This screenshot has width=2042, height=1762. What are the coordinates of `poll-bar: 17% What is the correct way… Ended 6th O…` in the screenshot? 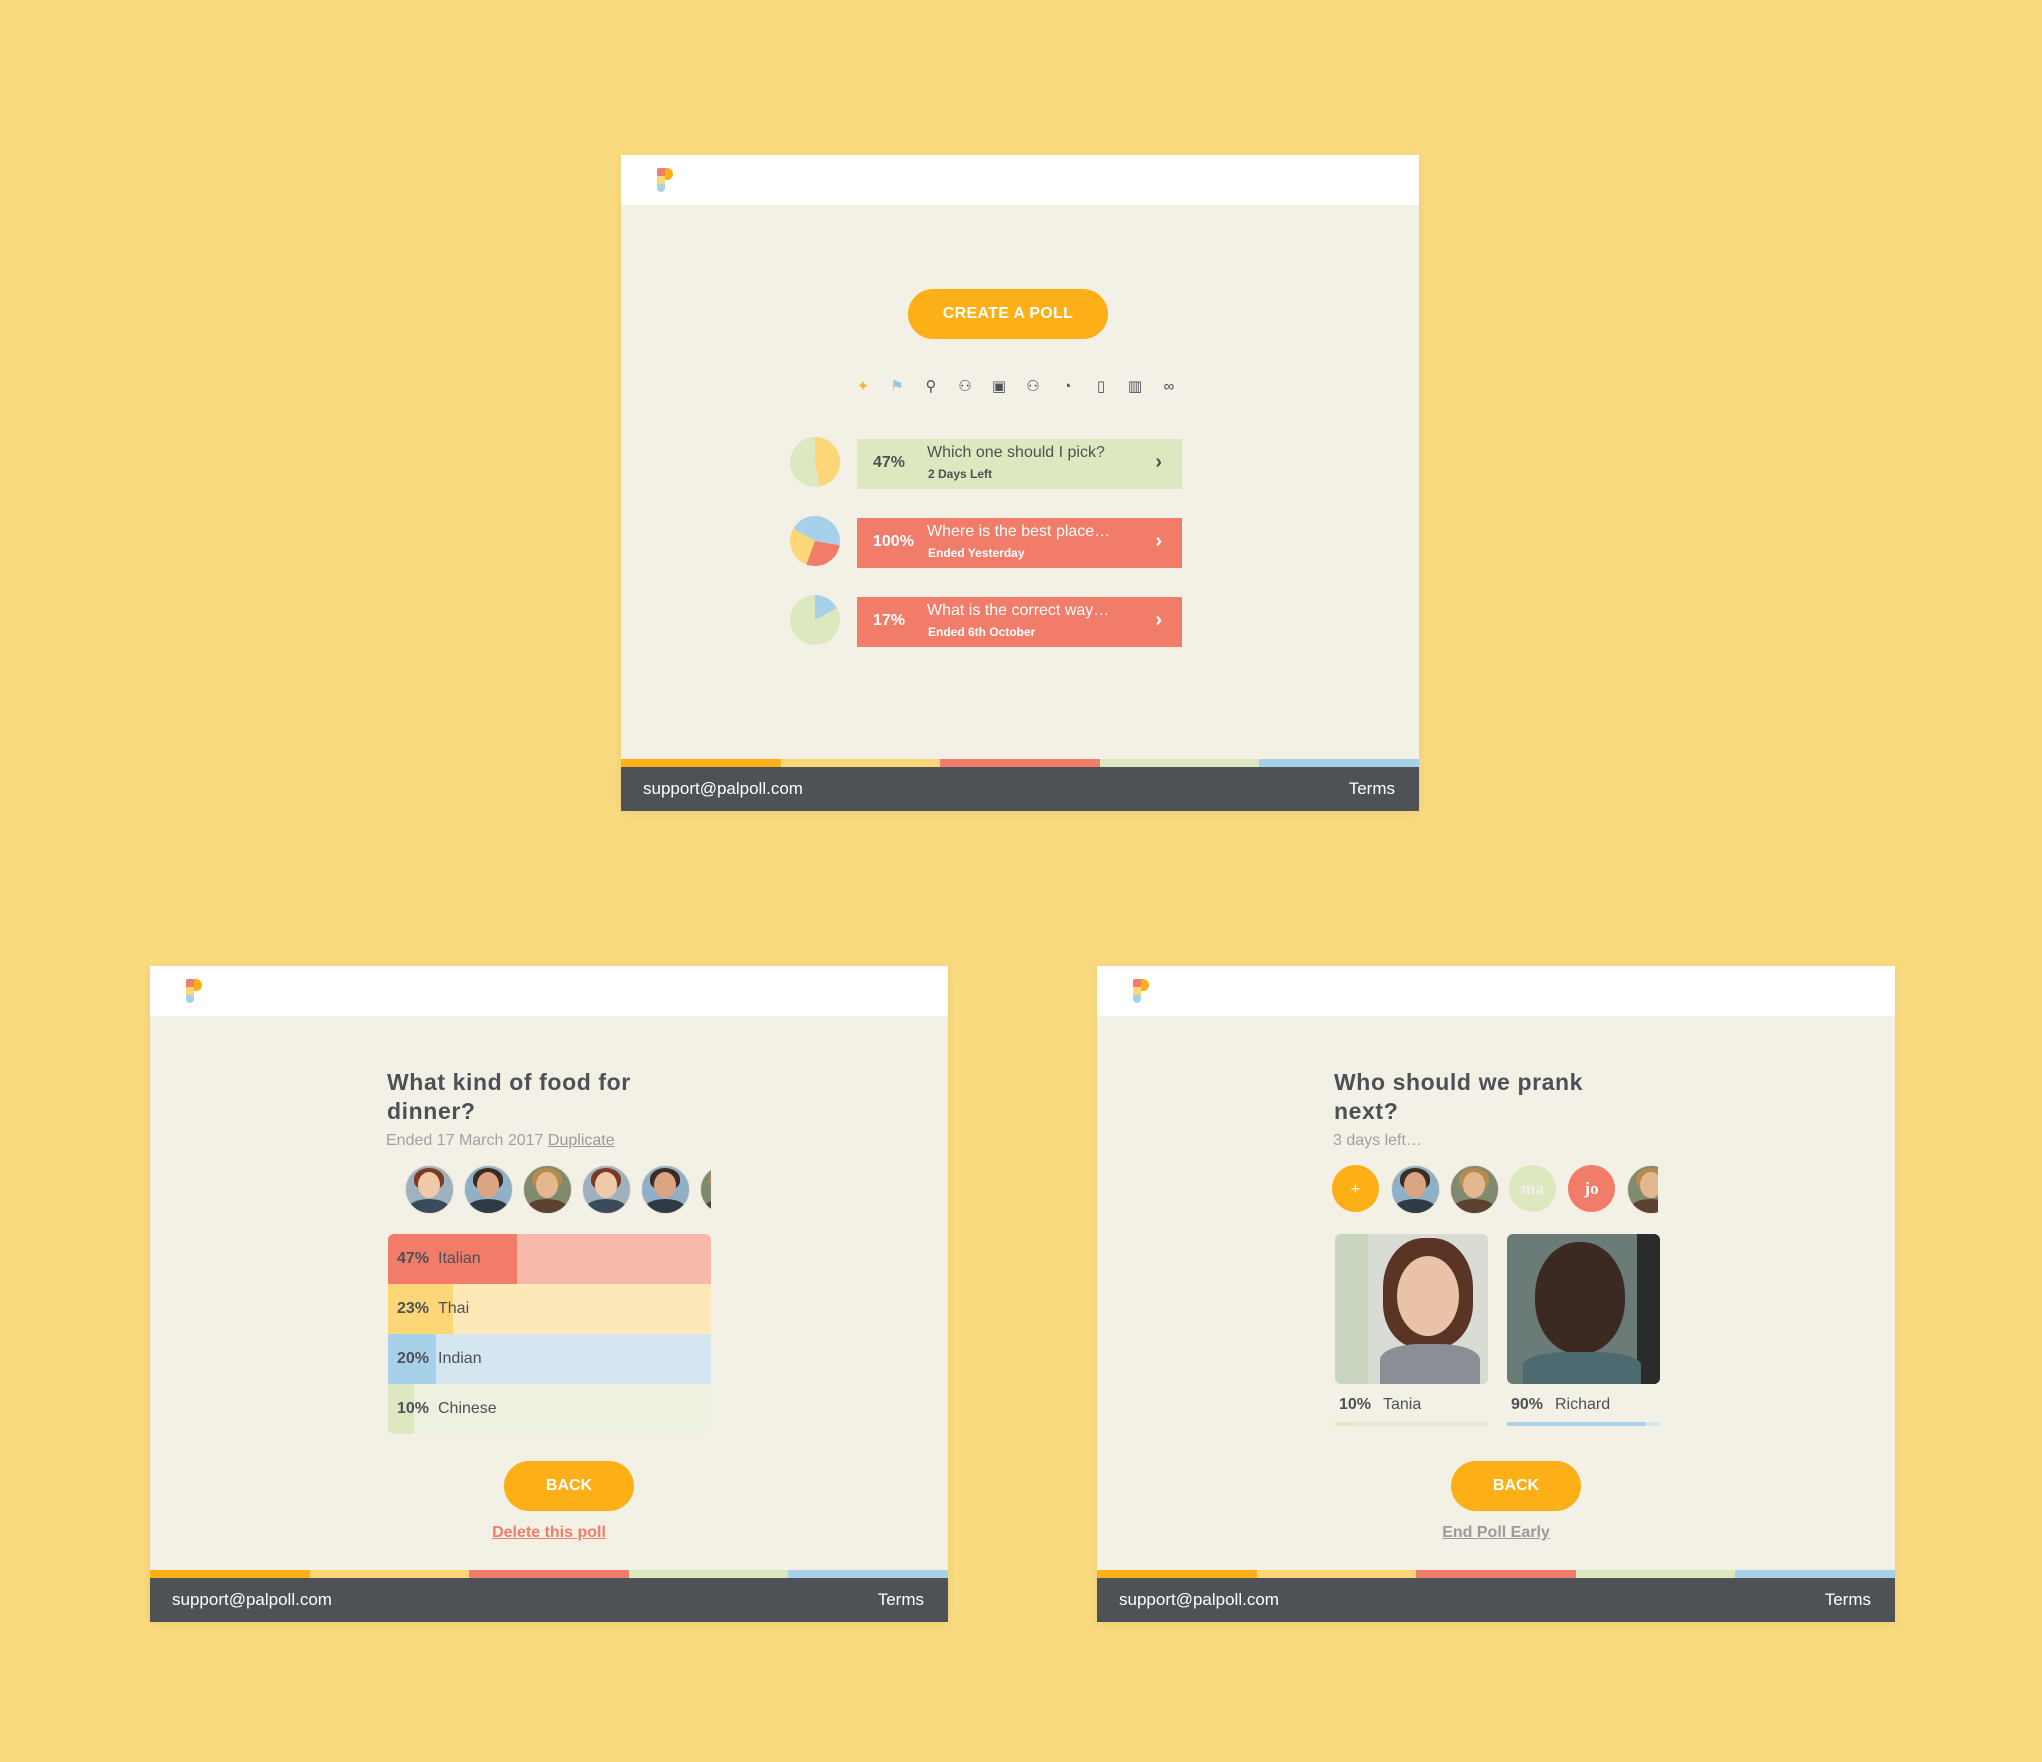 It's located at (1019, 622).